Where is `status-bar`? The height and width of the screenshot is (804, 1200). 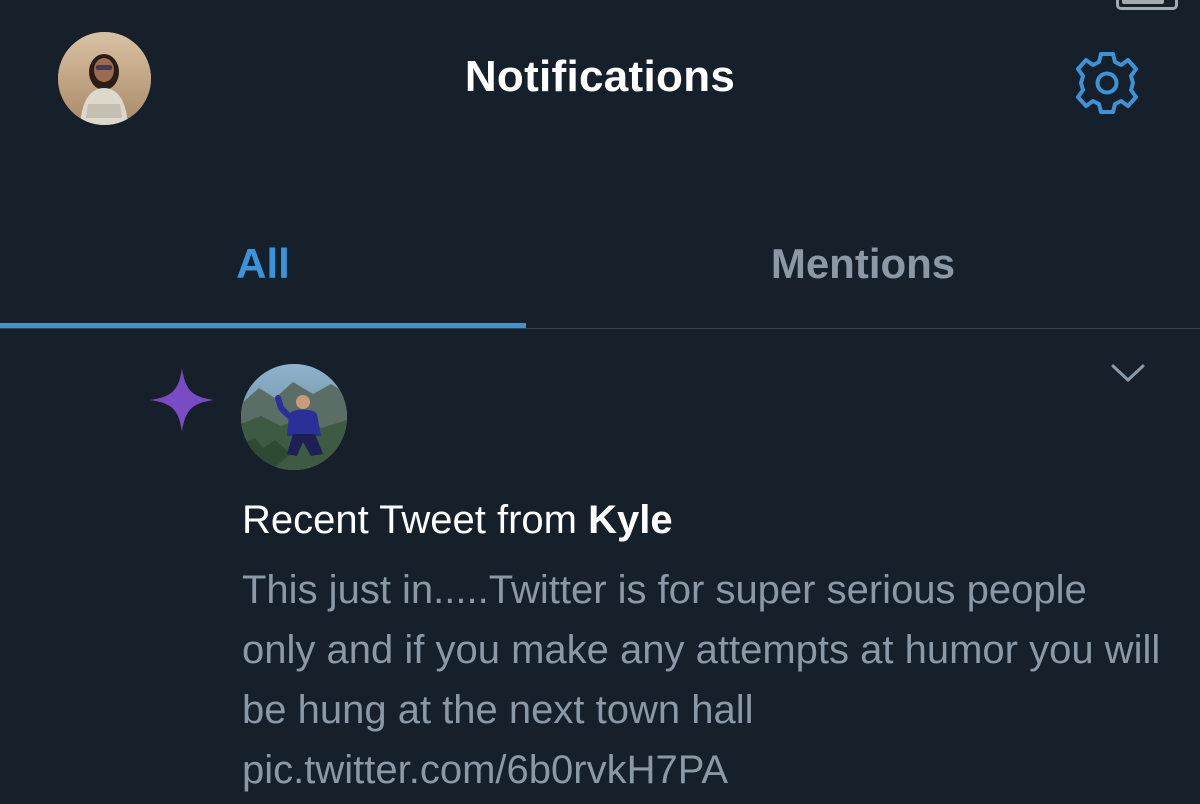
status-bar is located at coordinates (600, 5).